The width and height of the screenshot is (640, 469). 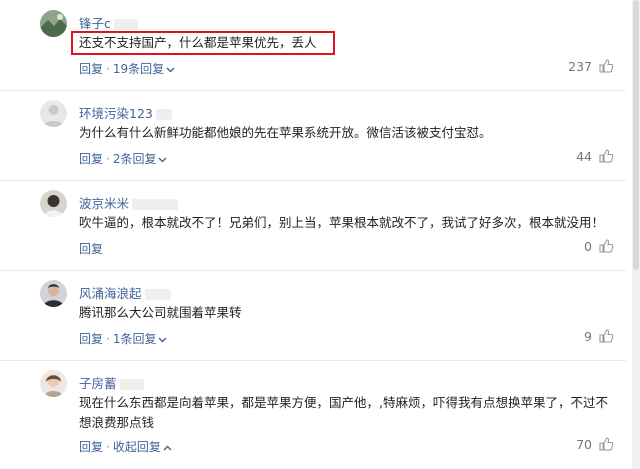 I want to click on chevron-up-icon, so click(x=167, y=447).